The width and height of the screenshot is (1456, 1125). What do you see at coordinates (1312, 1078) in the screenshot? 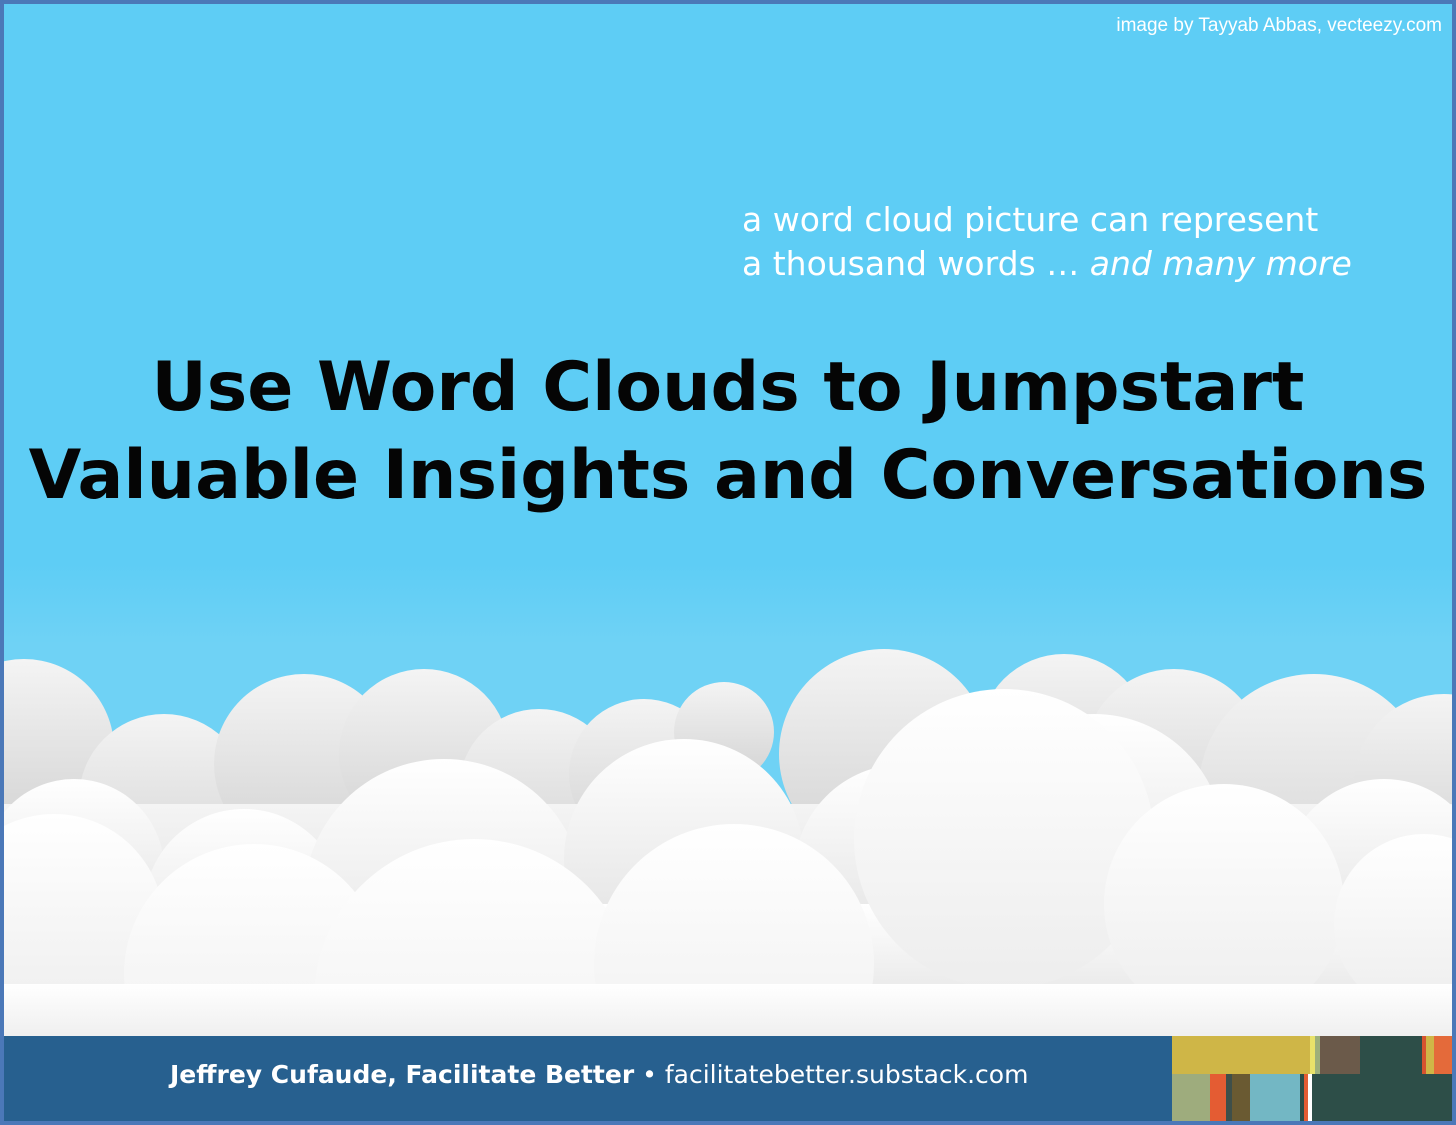
I see `color-stripe-logo` at bounding box center [1312, 1078].